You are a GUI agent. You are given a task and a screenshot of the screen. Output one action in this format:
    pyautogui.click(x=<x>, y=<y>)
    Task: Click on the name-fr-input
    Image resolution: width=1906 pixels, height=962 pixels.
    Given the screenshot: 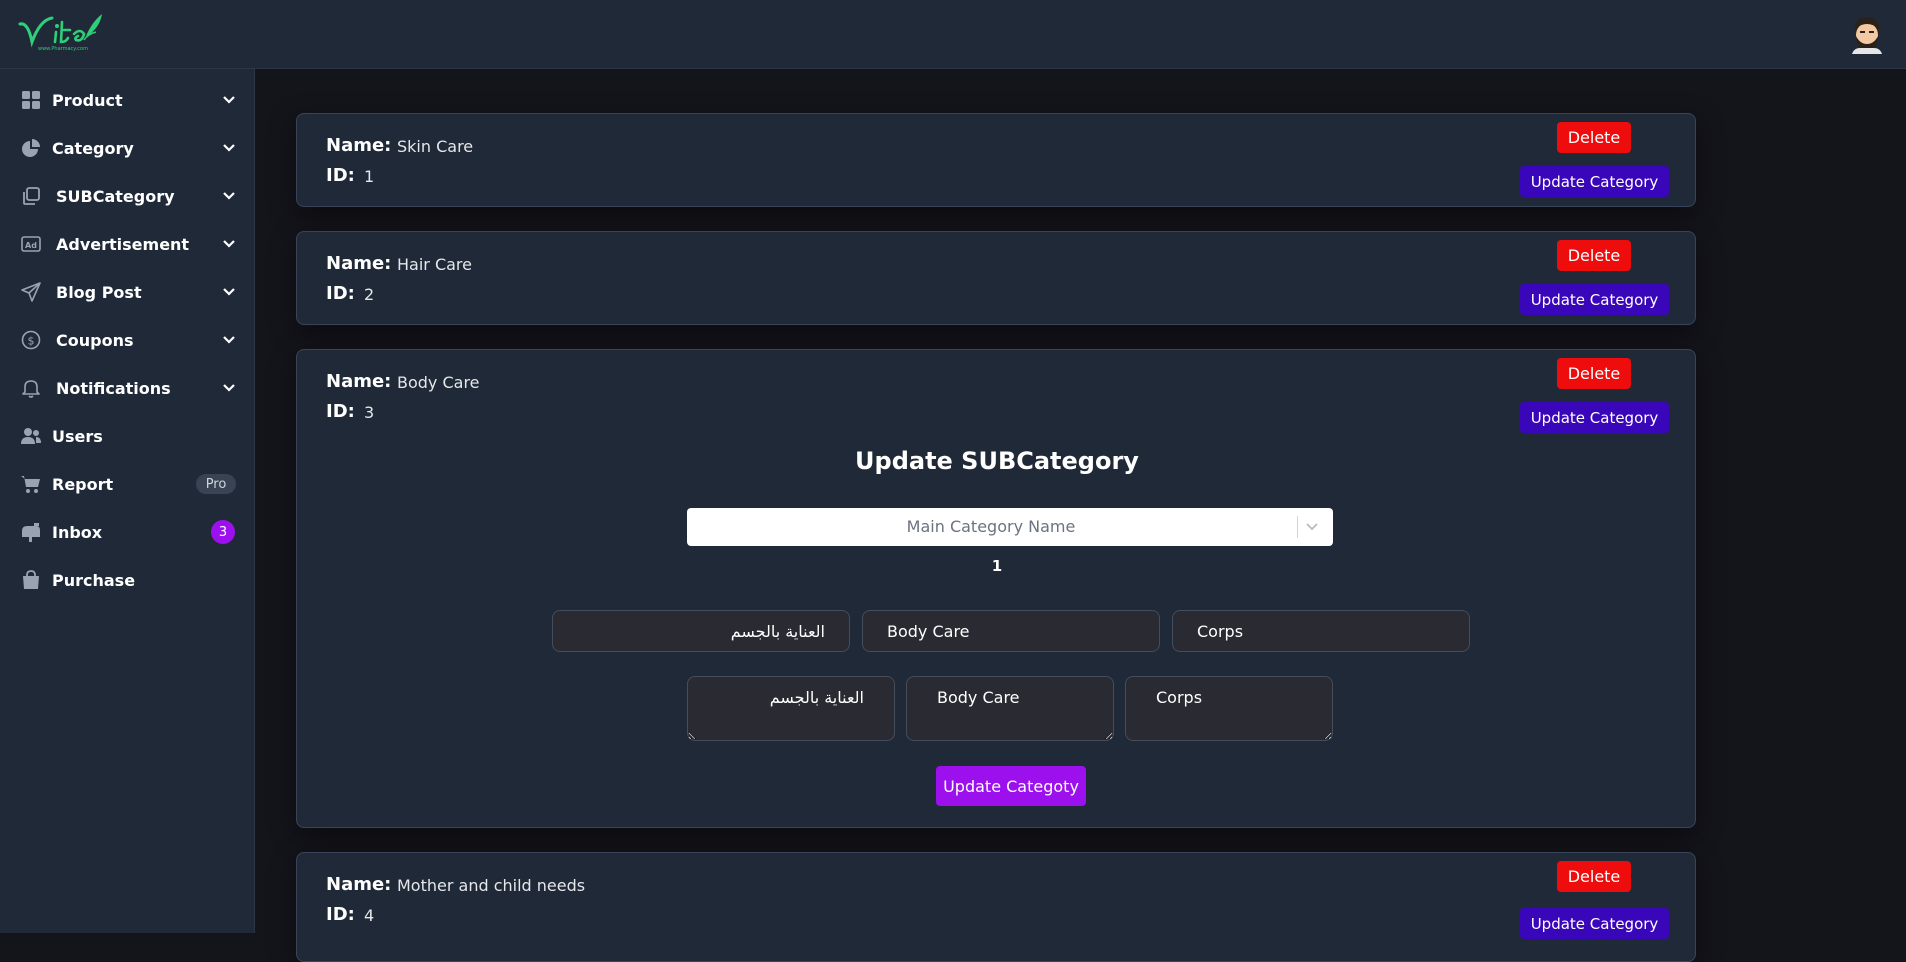 What is the action you would take?
    pyautogui.click(x=1321, y=631)
    